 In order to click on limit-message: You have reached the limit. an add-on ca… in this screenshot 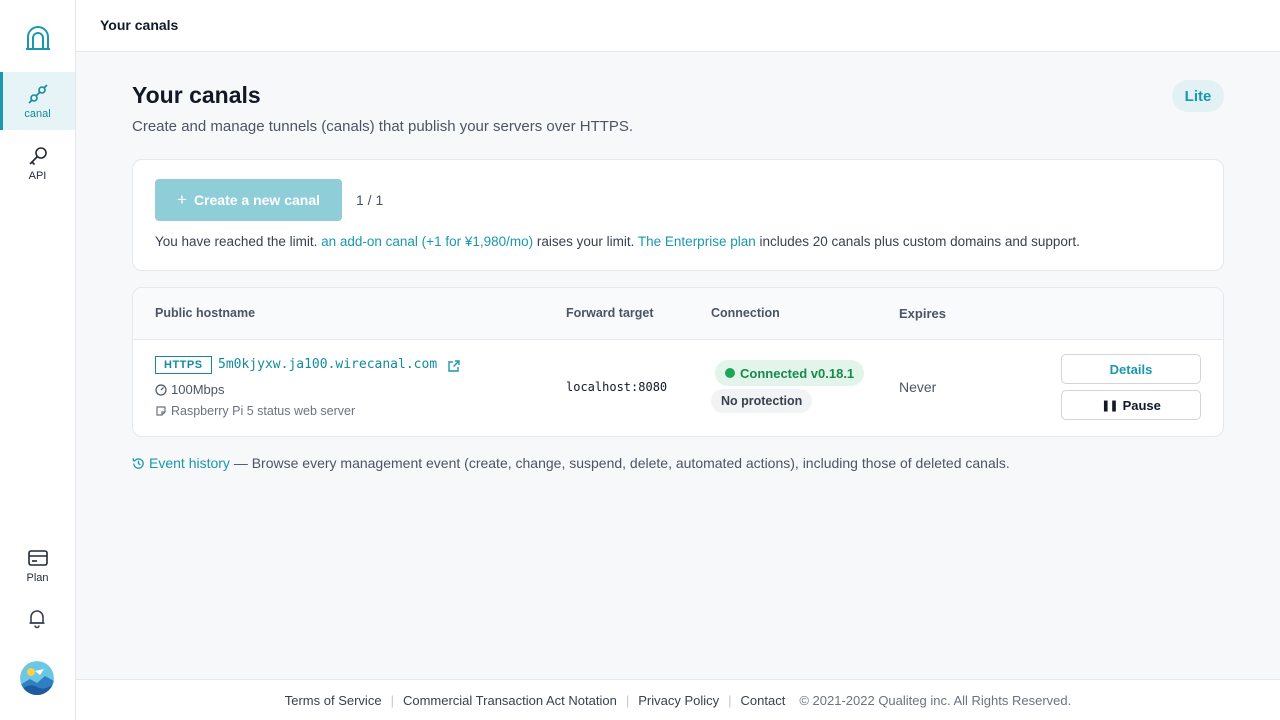, I will do `click(617, 241)`.